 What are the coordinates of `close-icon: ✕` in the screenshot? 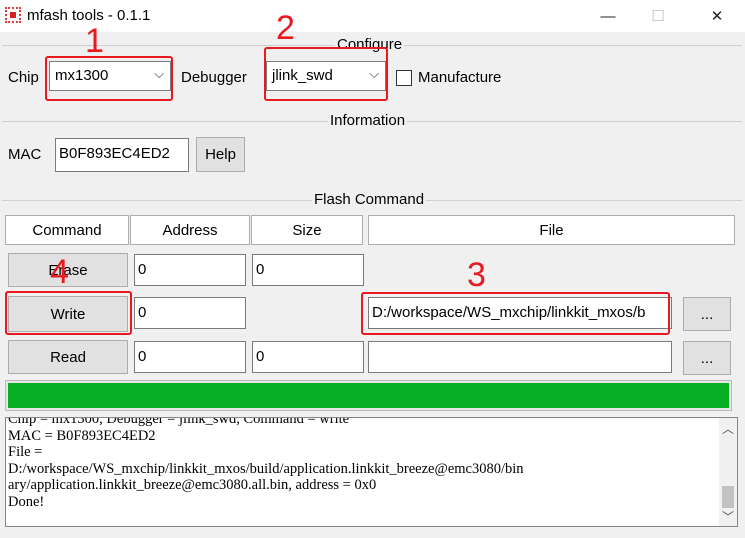 It's located at (717, 16).